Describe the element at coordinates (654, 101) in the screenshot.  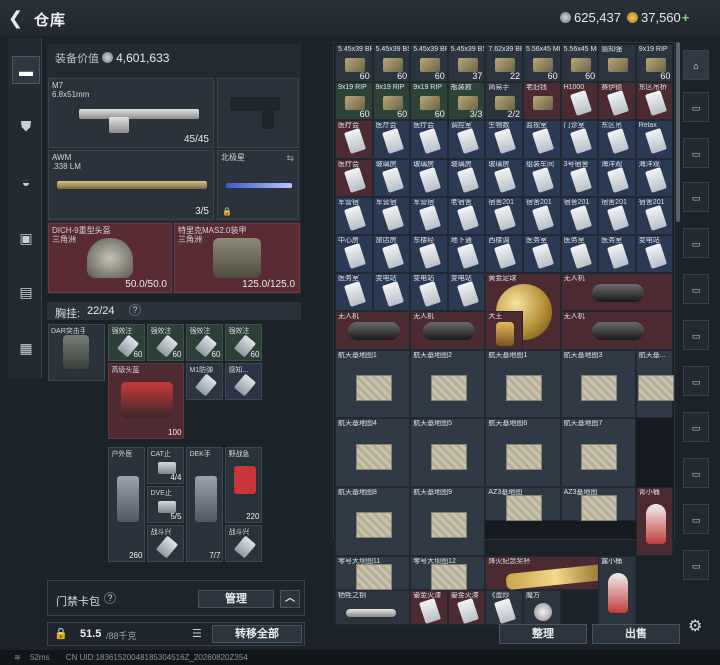
I see `warehouse-item: 东区吊桥` at that location.